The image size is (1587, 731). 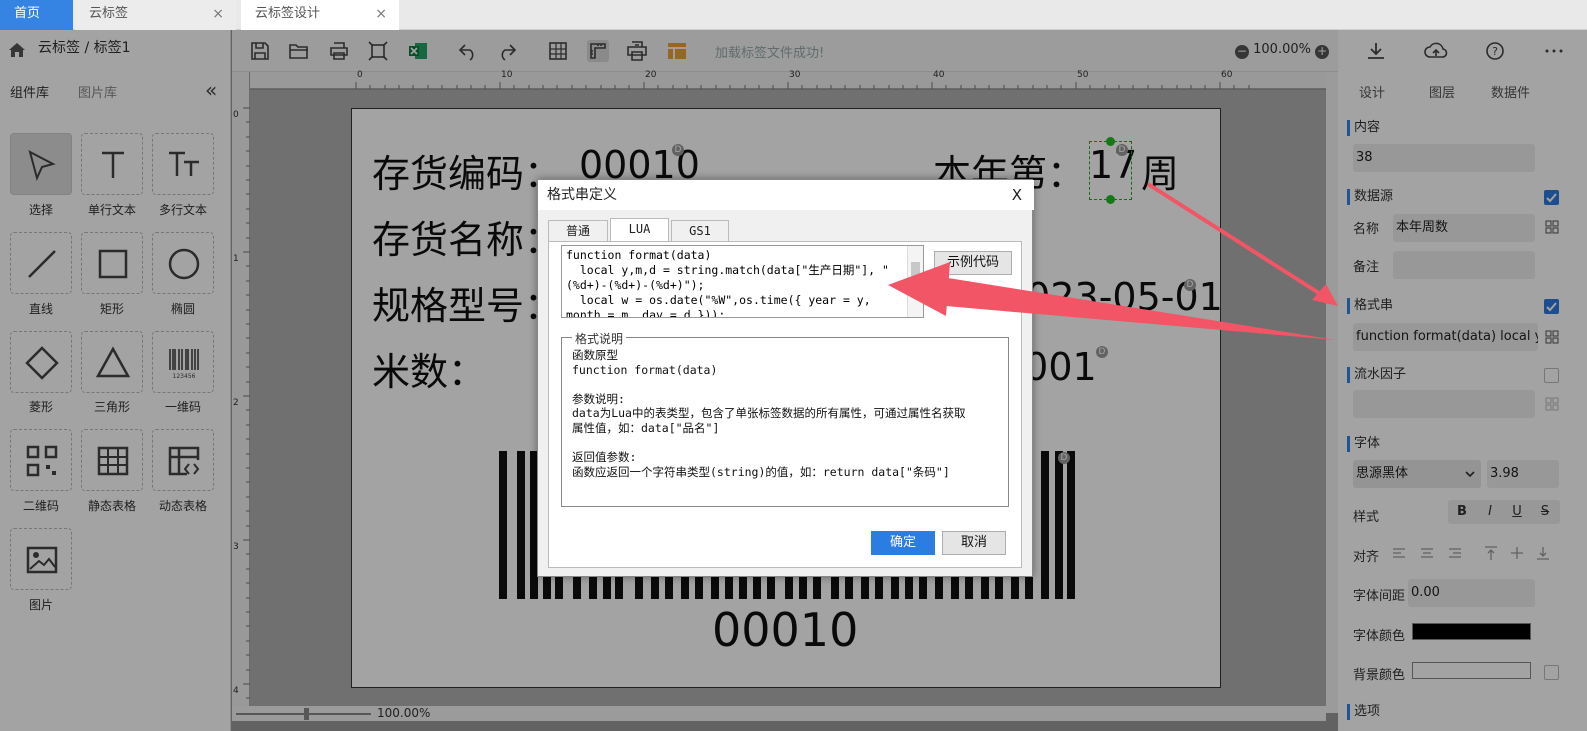 What do you see at coordinates (1444, 158) in the screenshot?
I see `content-input: 38` at bounding box center [1444, 158].